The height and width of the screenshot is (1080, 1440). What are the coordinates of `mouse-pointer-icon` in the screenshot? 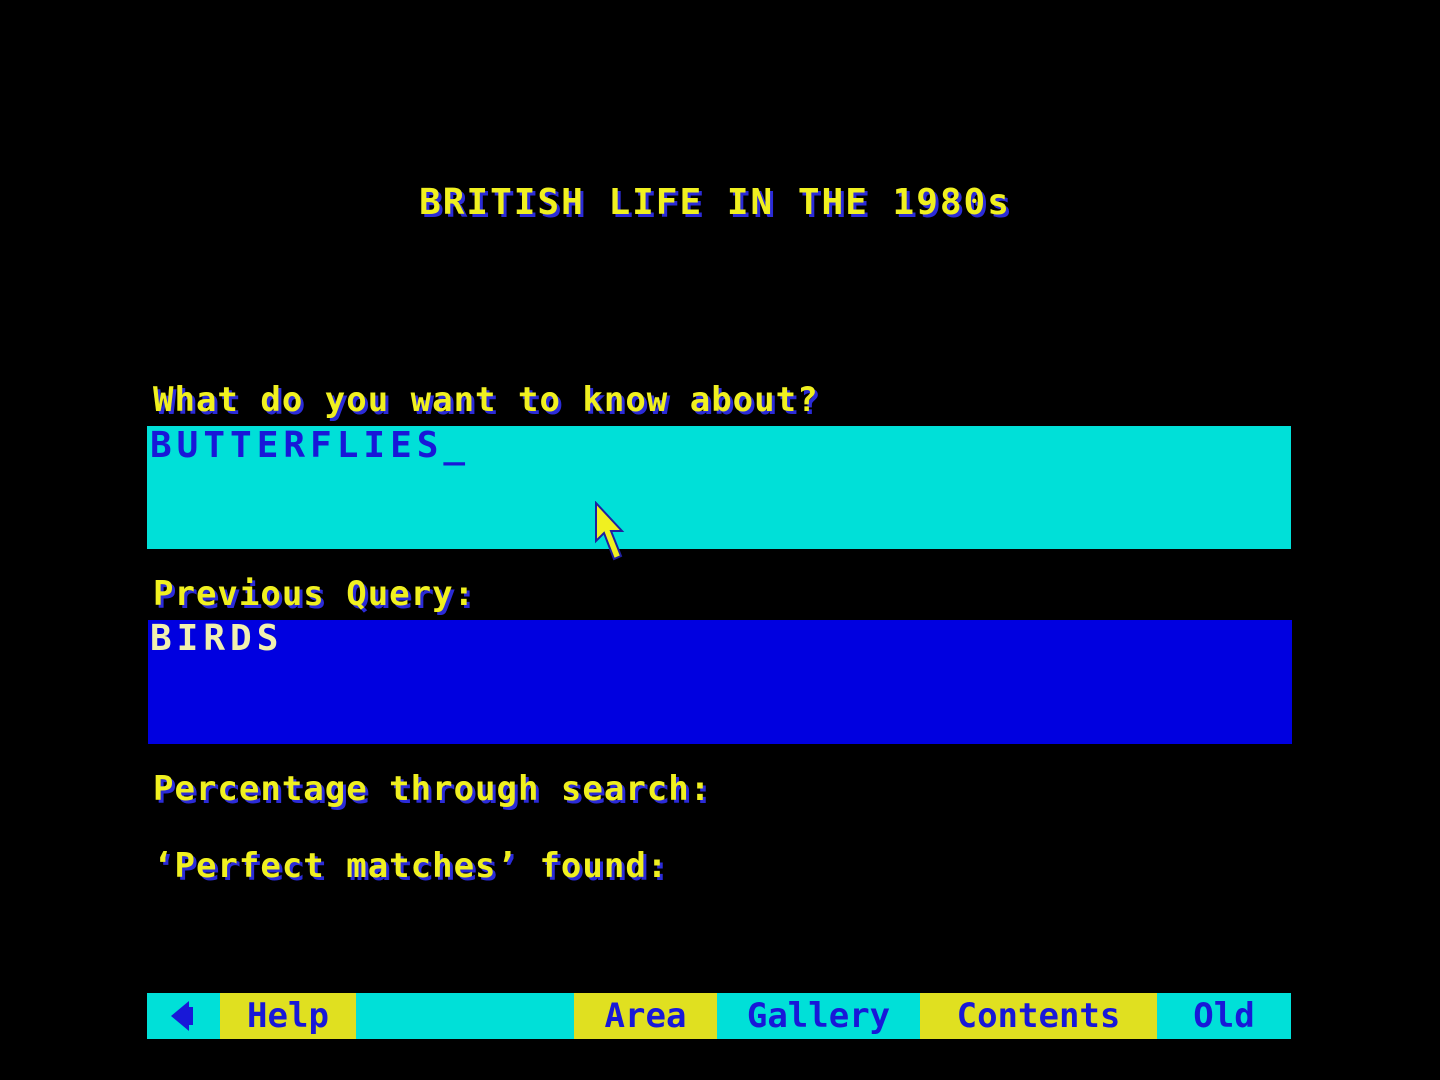 It's located at (610, 531).